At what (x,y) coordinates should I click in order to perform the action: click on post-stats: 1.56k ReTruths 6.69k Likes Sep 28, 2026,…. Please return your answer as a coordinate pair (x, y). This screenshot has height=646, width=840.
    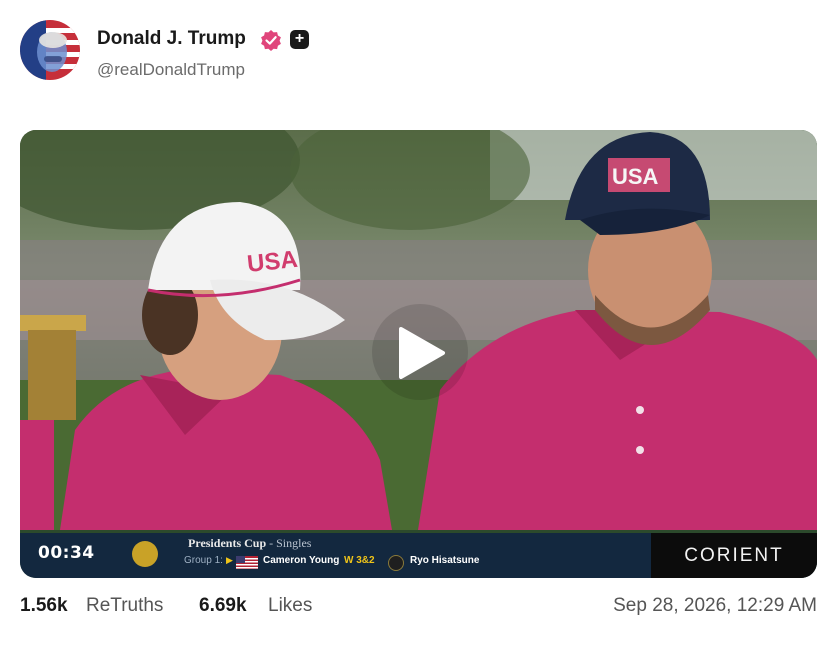
    Looking at the image, I should click on (420, 608).